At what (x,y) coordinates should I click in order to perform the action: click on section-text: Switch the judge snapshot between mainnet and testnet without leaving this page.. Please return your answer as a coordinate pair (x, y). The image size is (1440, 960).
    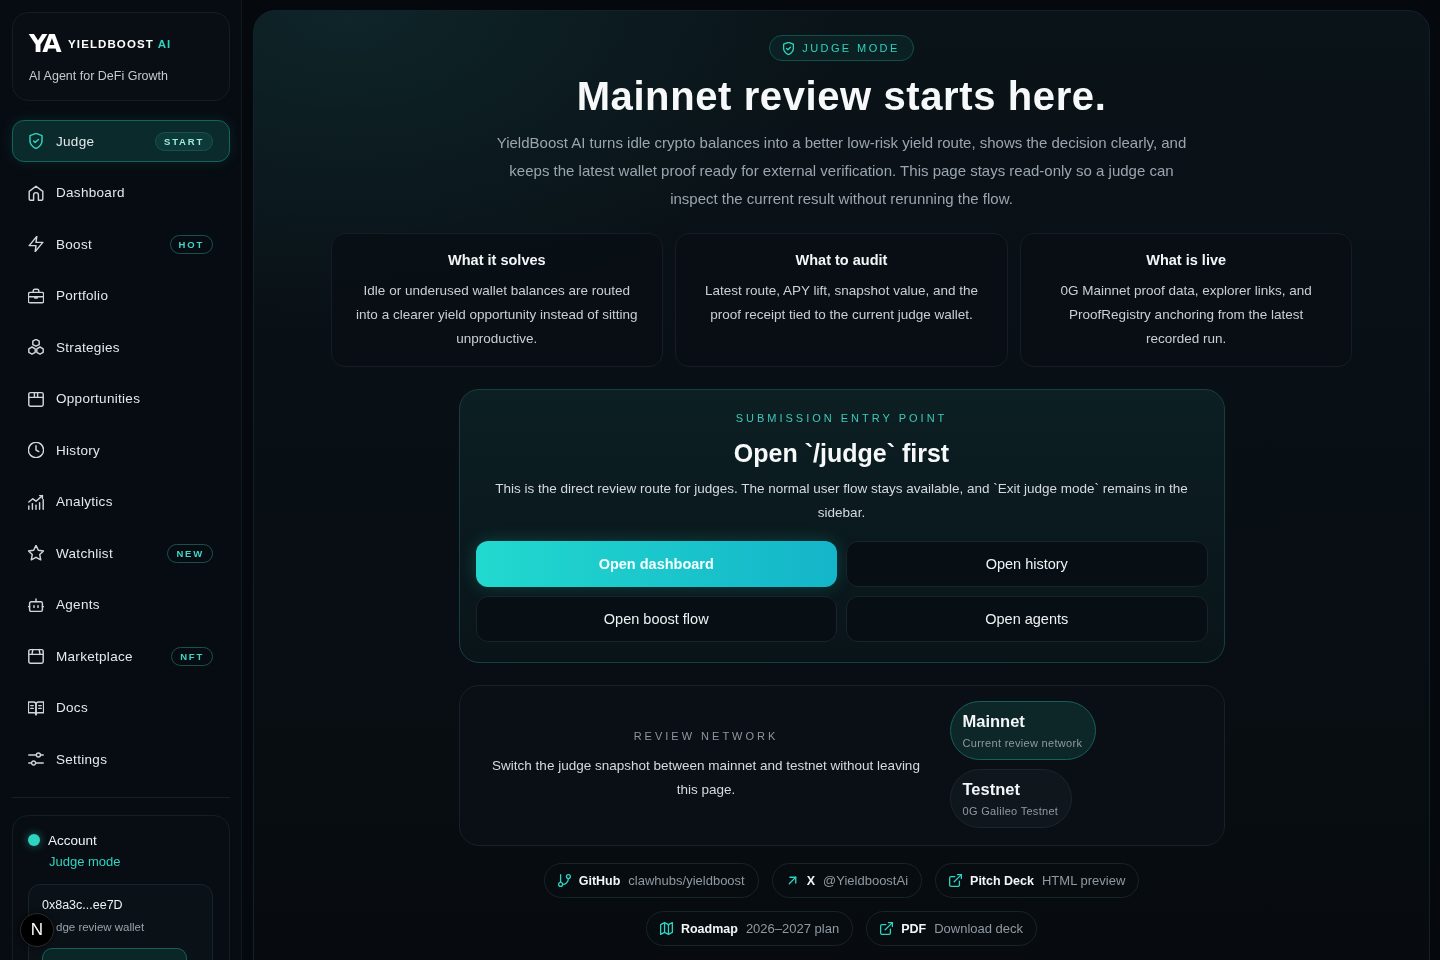
    Looking at the image, I should click on (706, 778).